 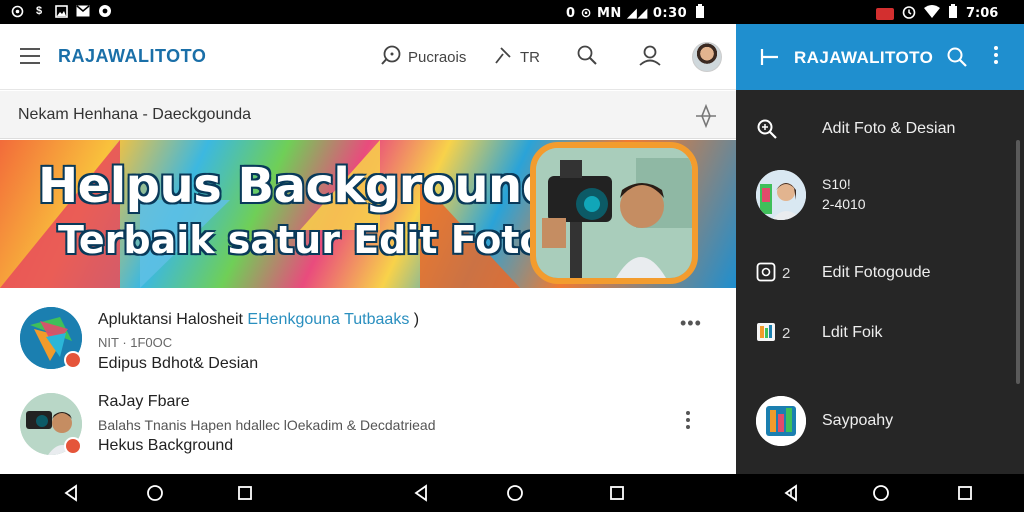 I want to click on drawer-search-icon, so click(x=957, y=59).